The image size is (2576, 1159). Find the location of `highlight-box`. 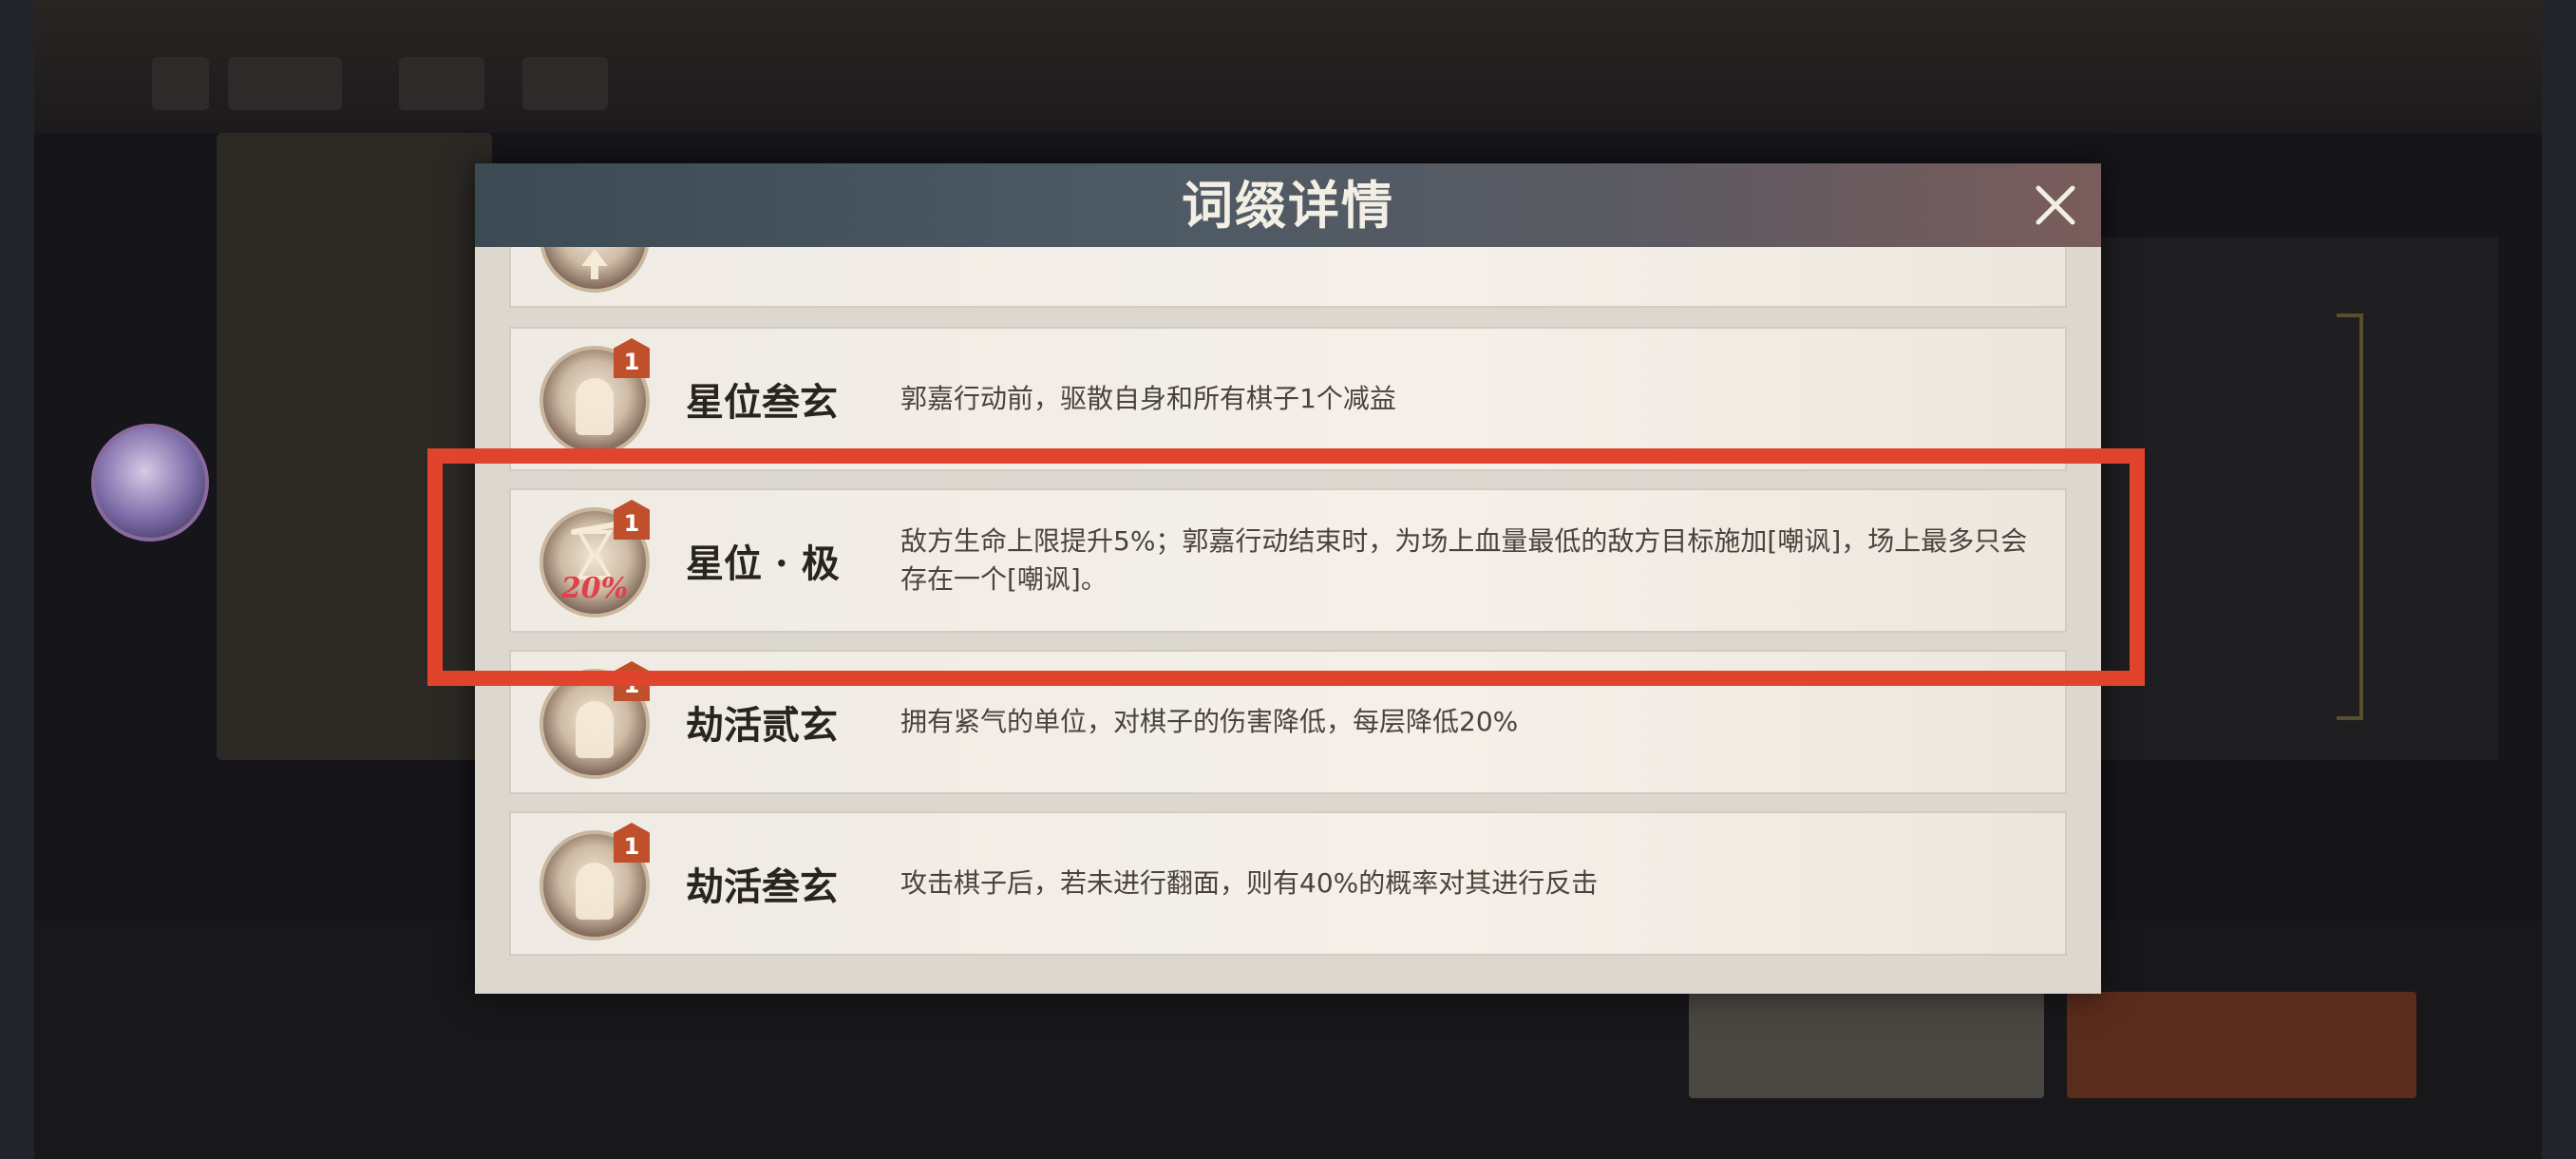

highlight-box is located at coordinates (1286, 567).